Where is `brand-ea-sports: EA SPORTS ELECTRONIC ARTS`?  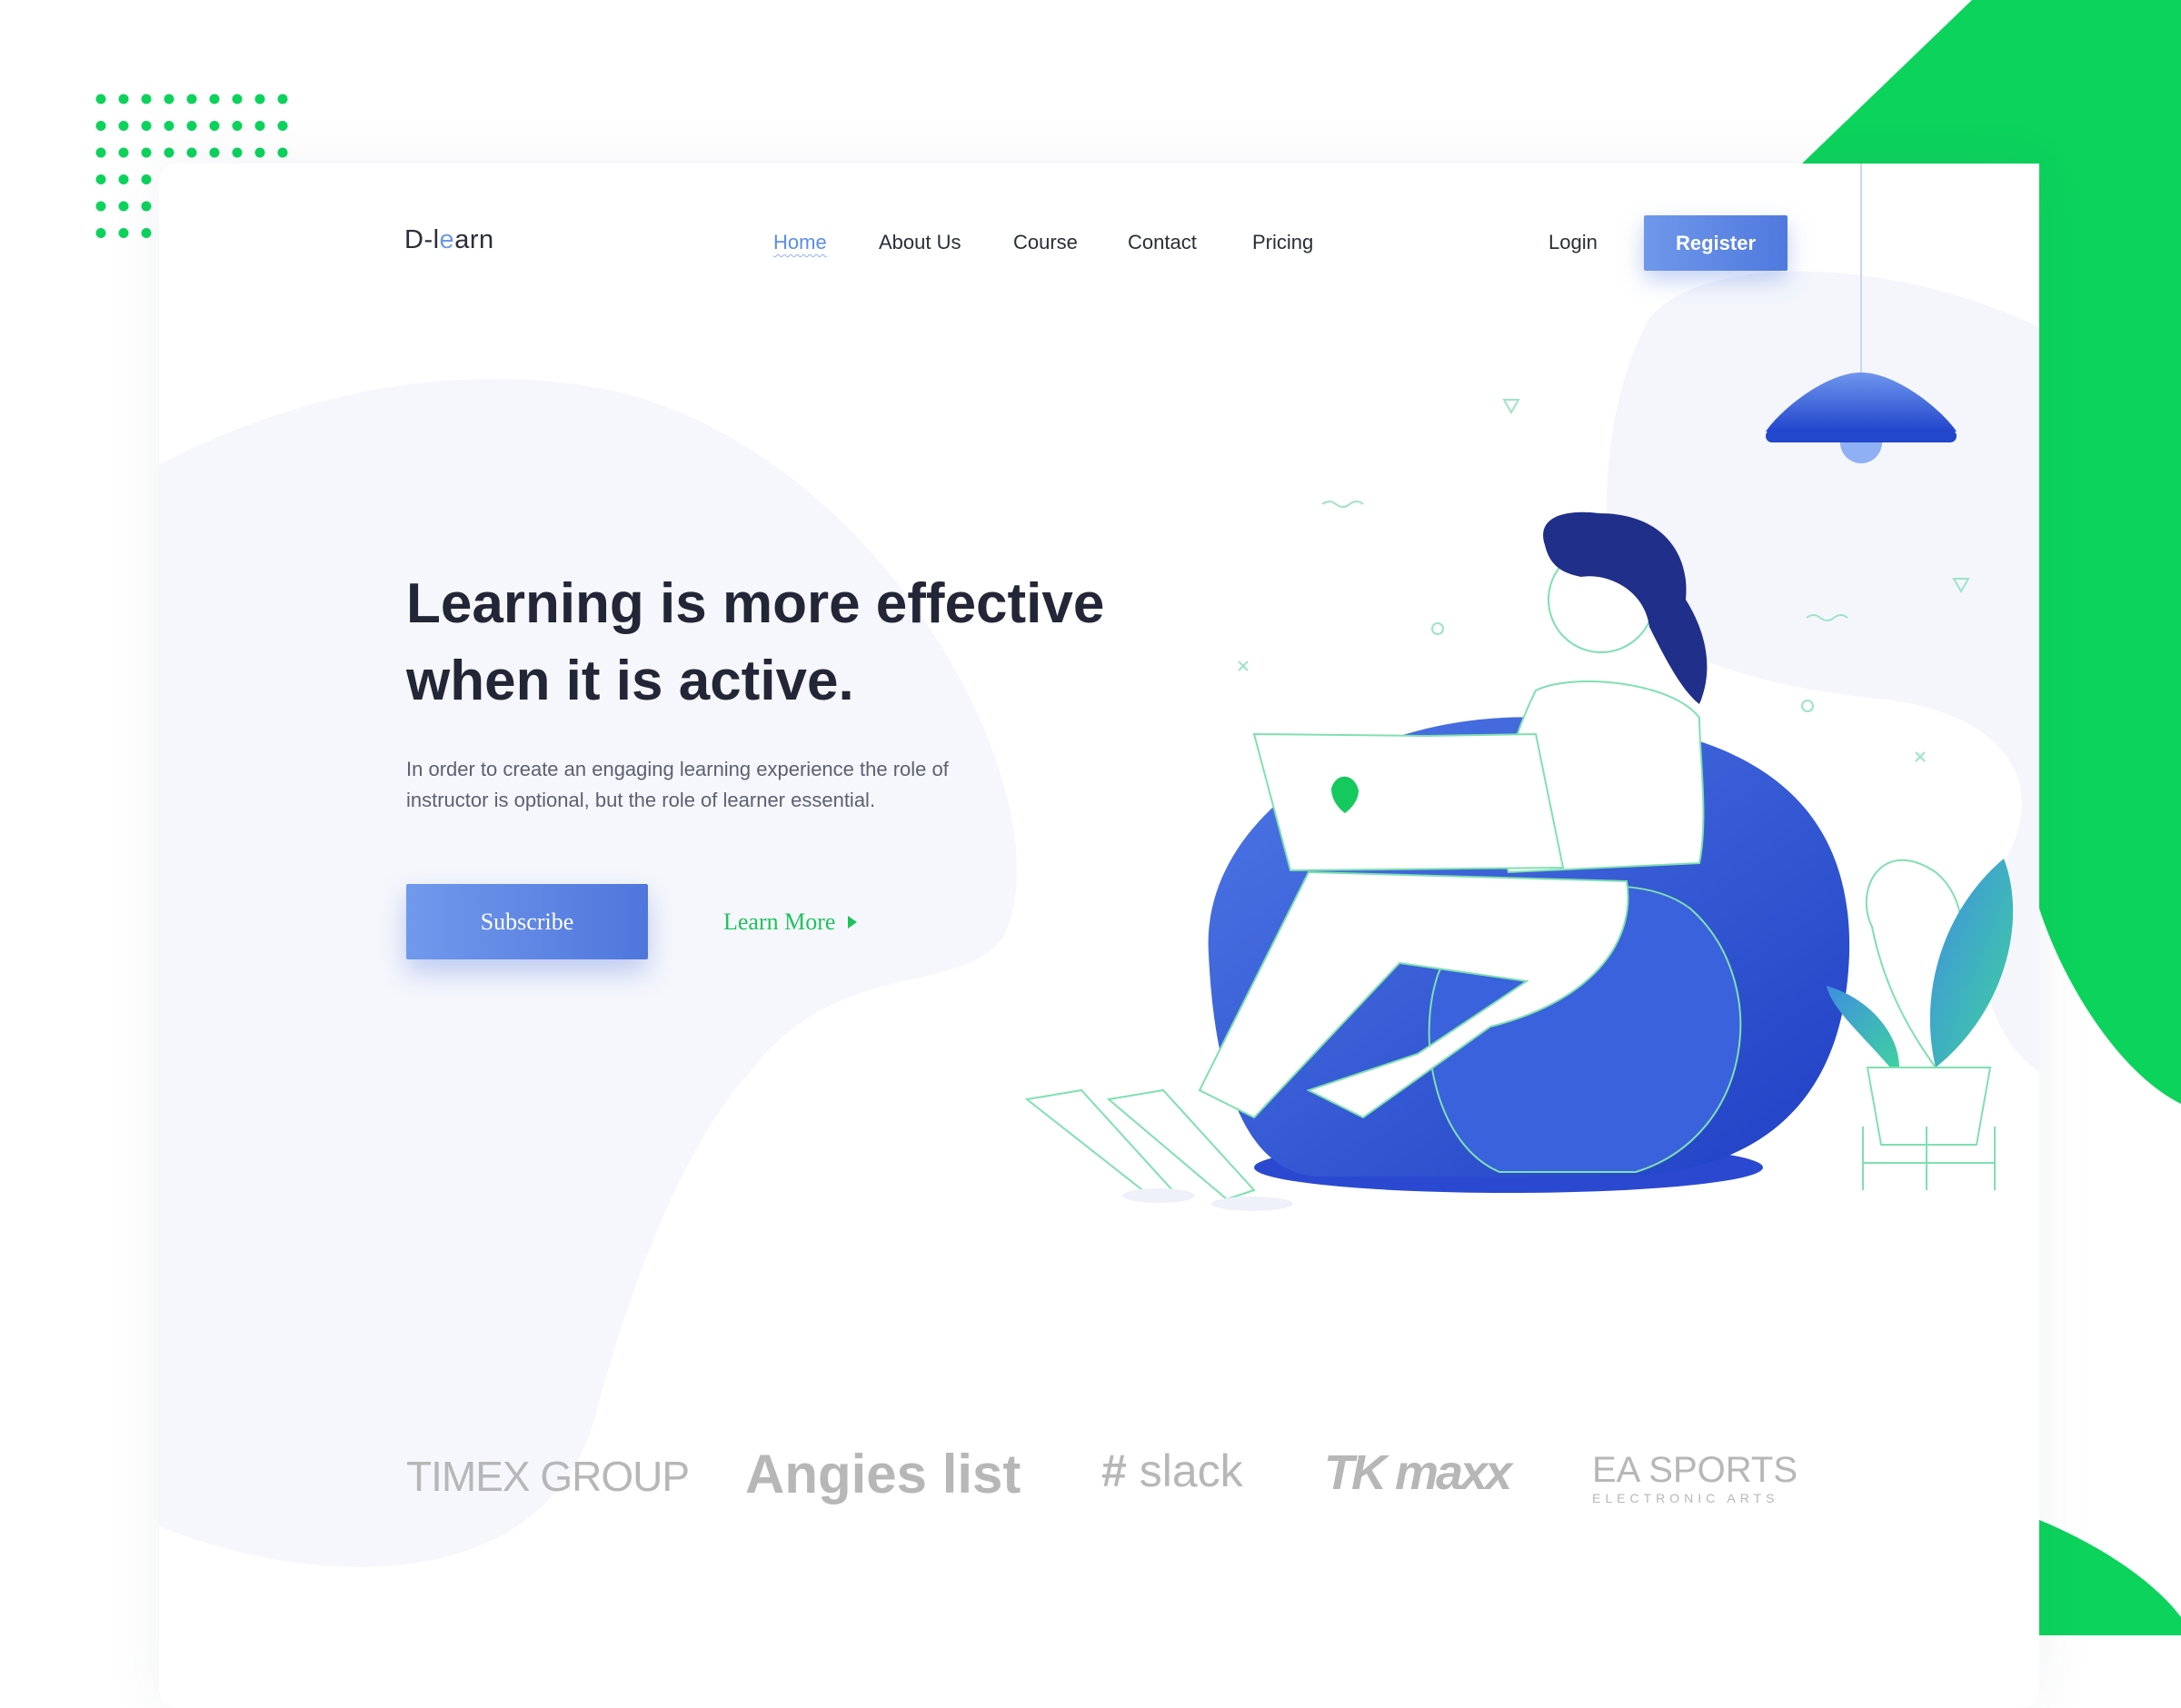
brand-ea-sports: EA SPORTS ELECTRONIC ARTS is located at coordinates (1695, 1477).